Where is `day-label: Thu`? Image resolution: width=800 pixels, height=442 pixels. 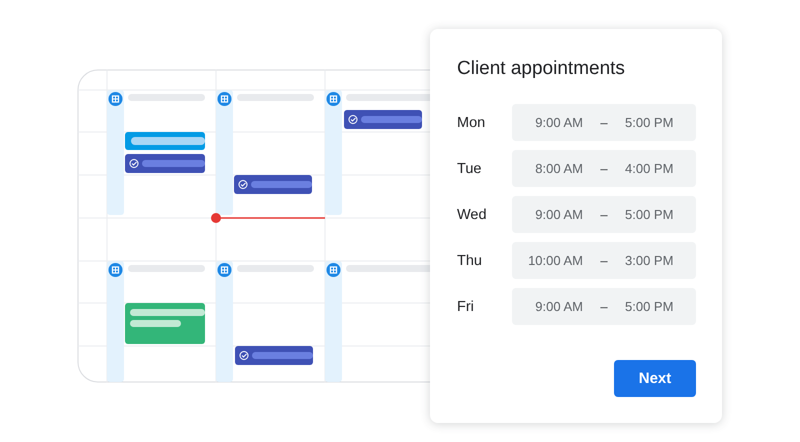 day-label: Thu is located at coordinates (470, 260).